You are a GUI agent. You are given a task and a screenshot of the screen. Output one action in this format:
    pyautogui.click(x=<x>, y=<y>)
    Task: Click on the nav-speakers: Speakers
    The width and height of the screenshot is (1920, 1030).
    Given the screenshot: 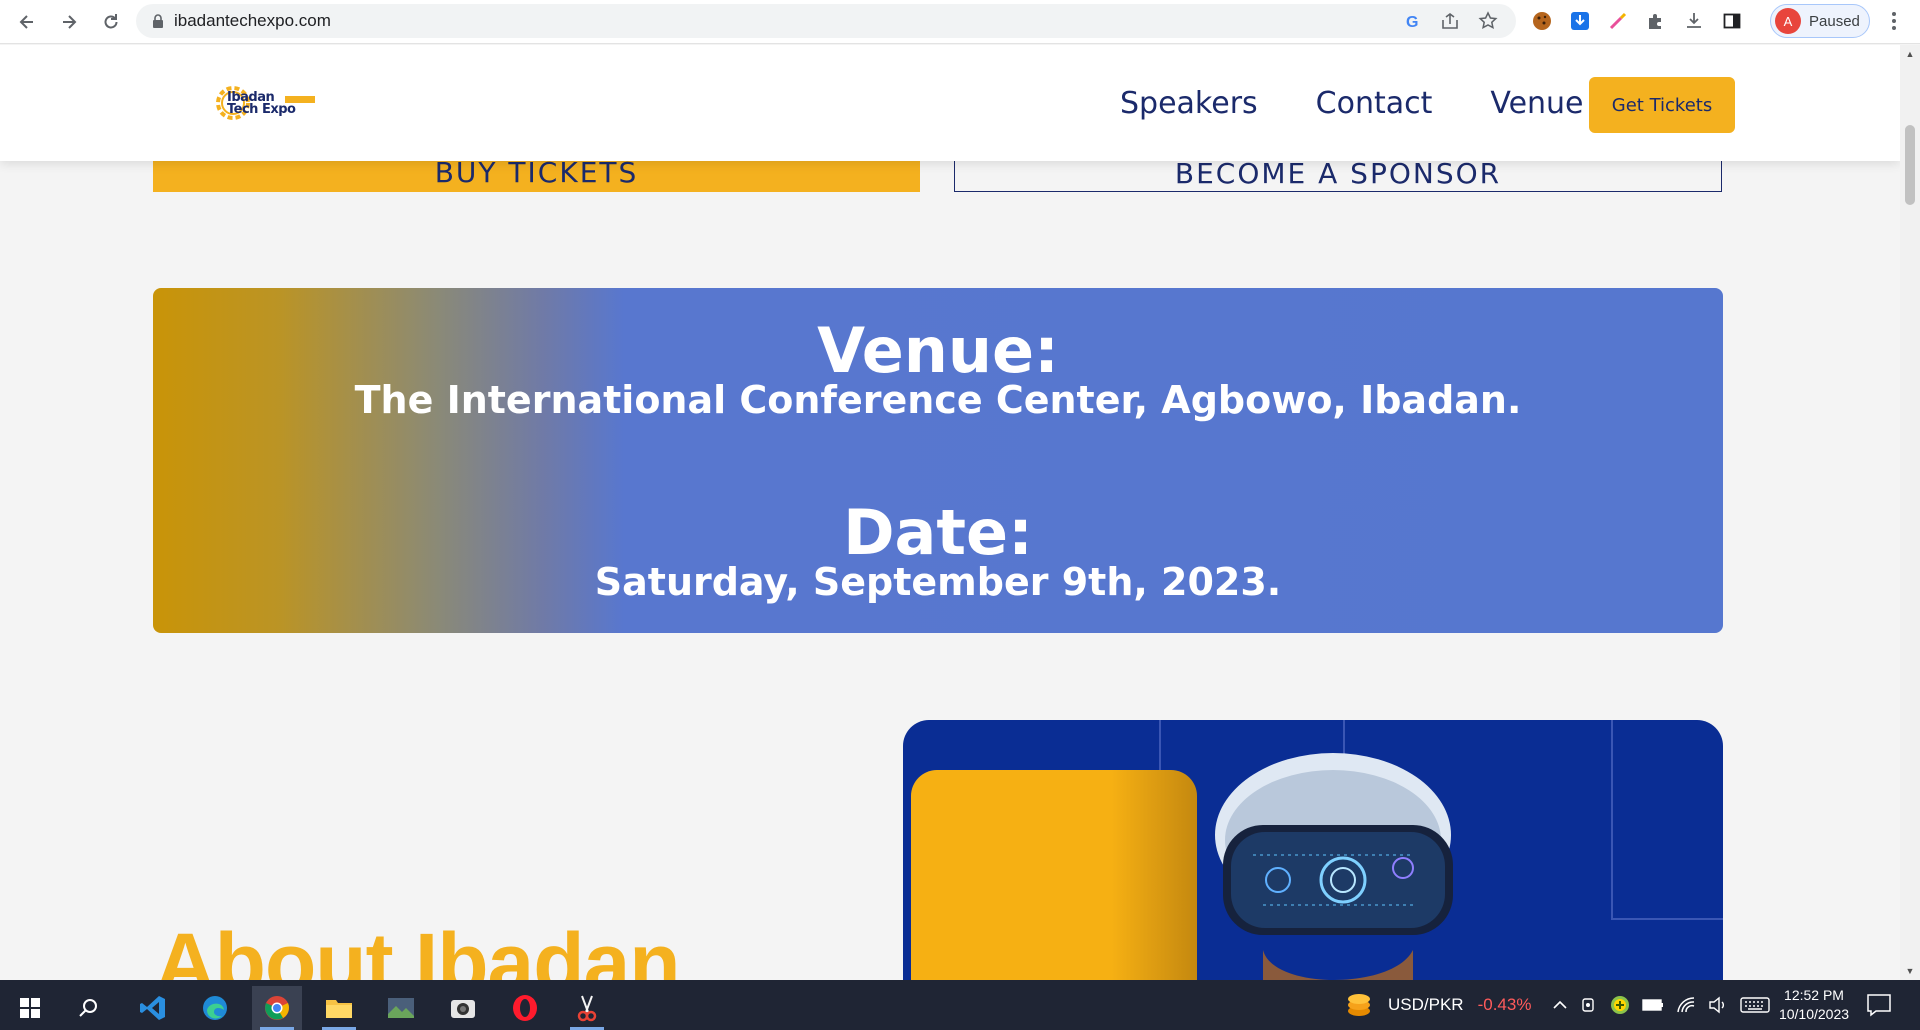 What is the action you would take?
    pyautogui.click(x=1189, y=103)
    